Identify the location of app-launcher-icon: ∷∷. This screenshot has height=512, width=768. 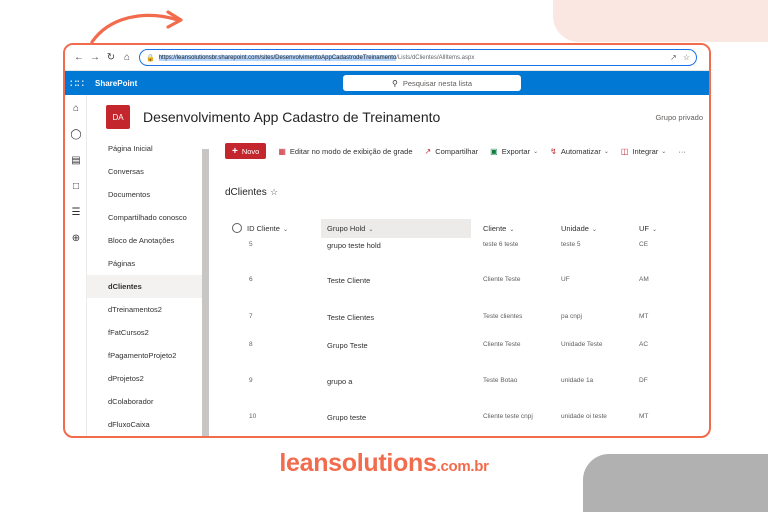
(77, 83).